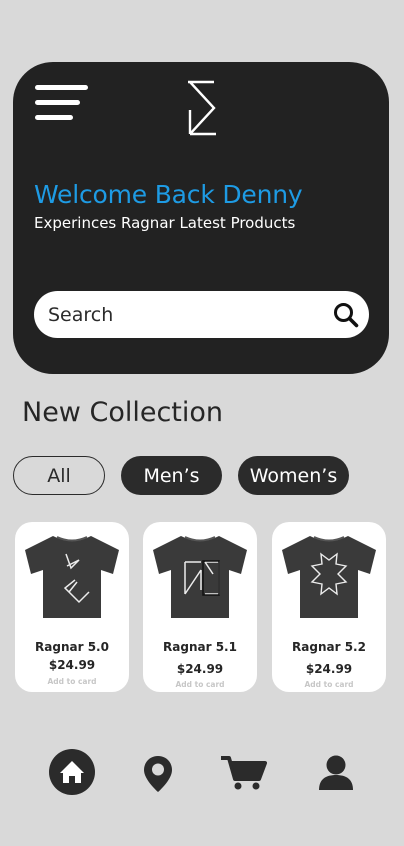  I want to click on filter-label: All, so click(59, 475).